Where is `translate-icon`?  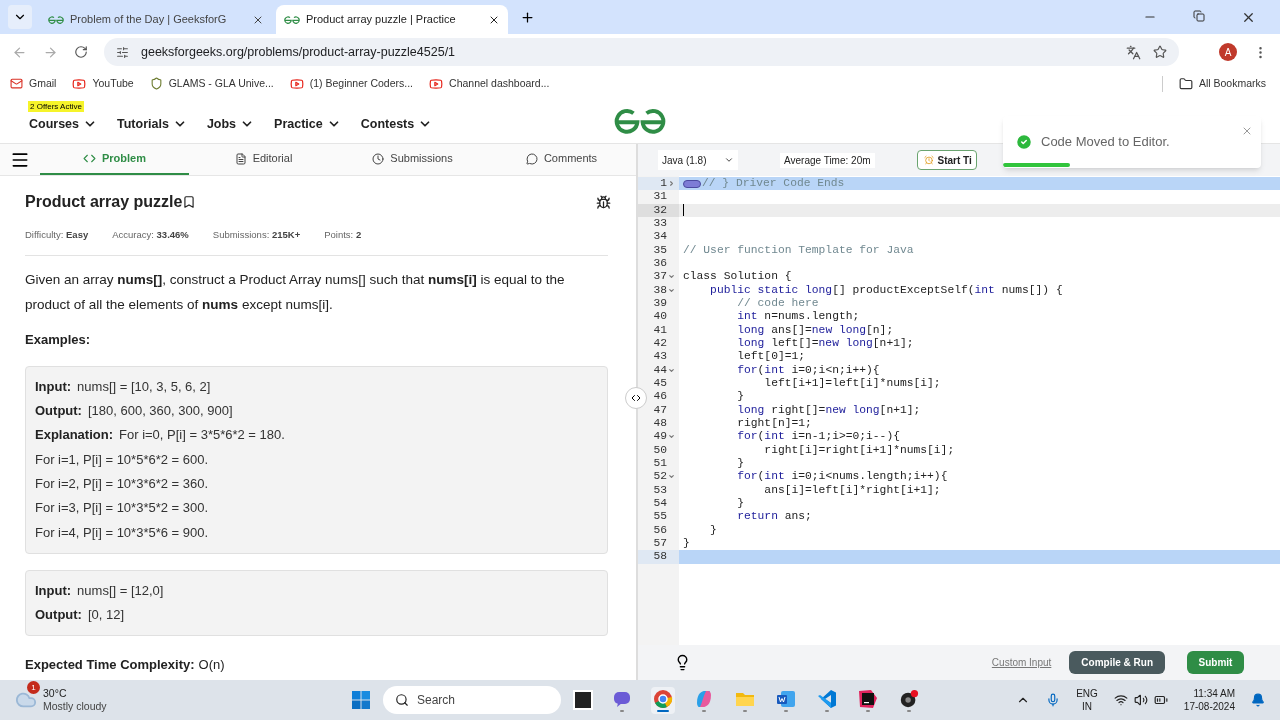 translate-icon is located at coordinates (1133, 52).